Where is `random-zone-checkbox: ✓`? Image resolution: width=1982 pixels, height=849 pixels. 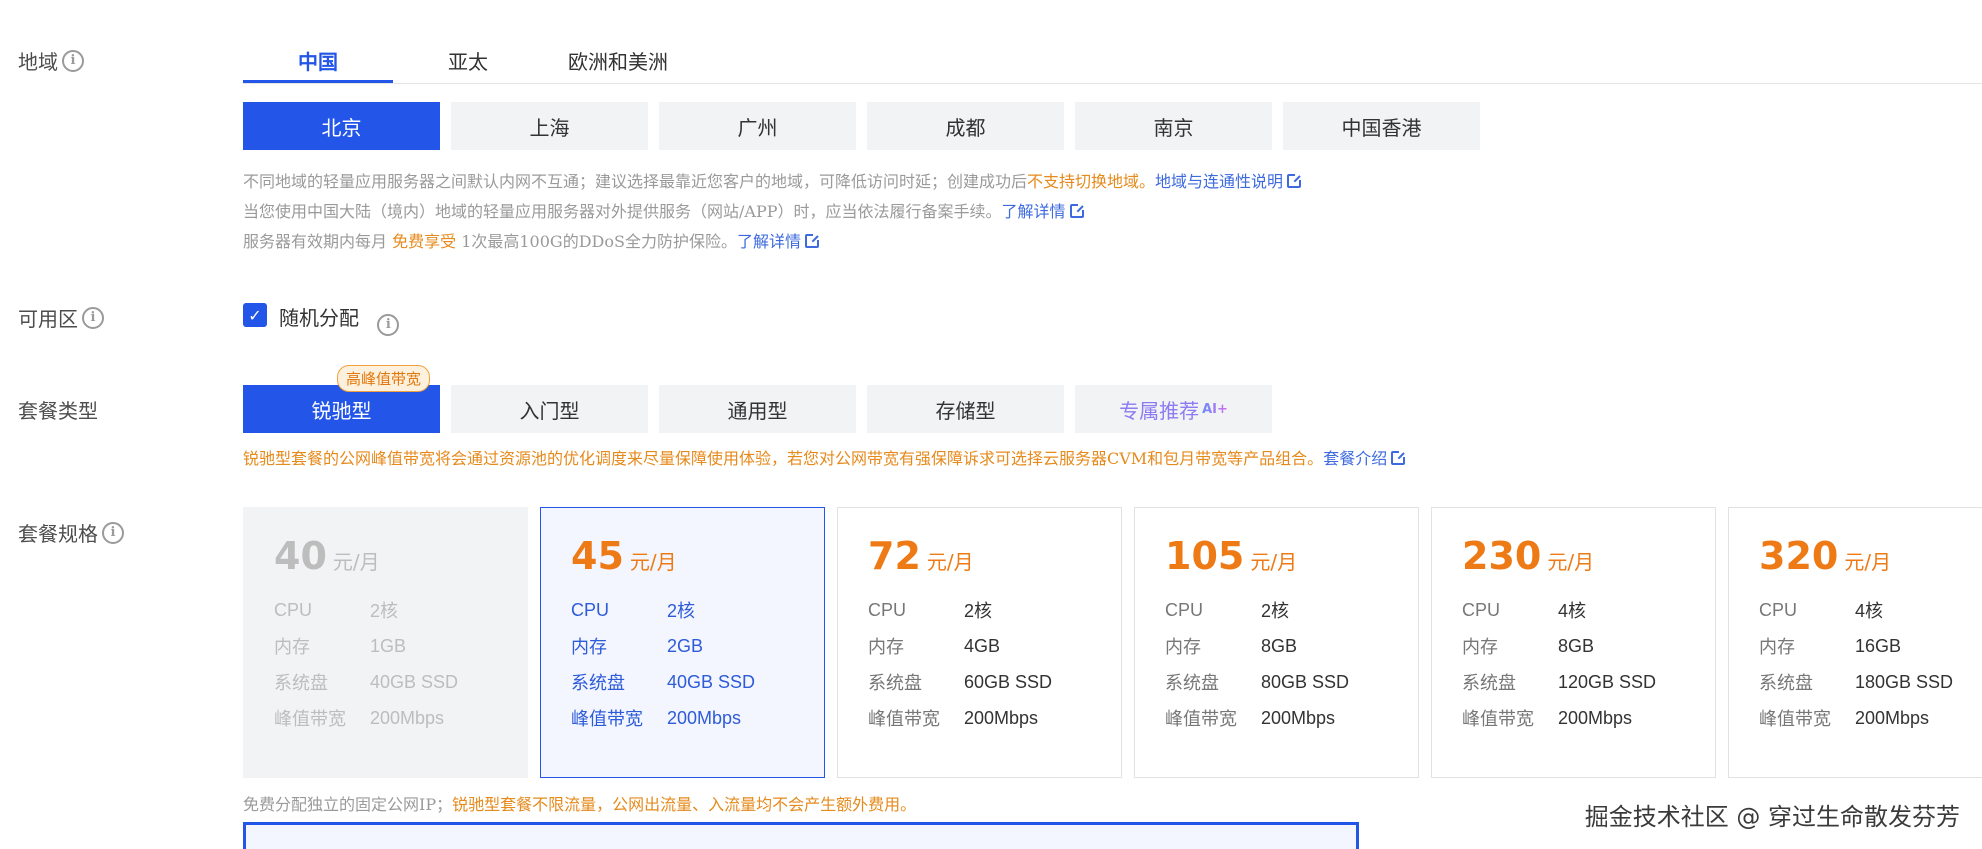 random-zone-checkbox: ✓ is located at coordinates (255, 315).